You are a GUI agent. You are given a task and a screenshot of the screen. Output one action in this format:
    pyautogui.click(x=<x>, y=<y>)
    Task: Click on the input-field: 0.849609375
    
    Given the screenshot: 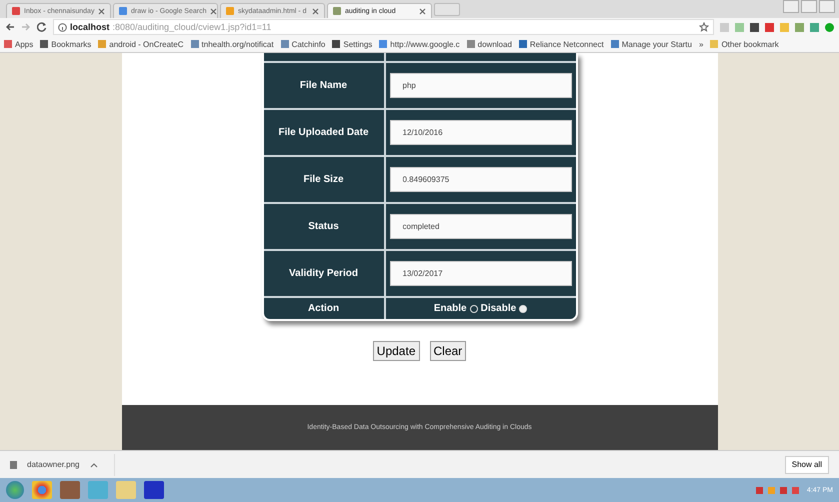 What is the action you would take?
    pyautogui.click(x=481, y=179)
    